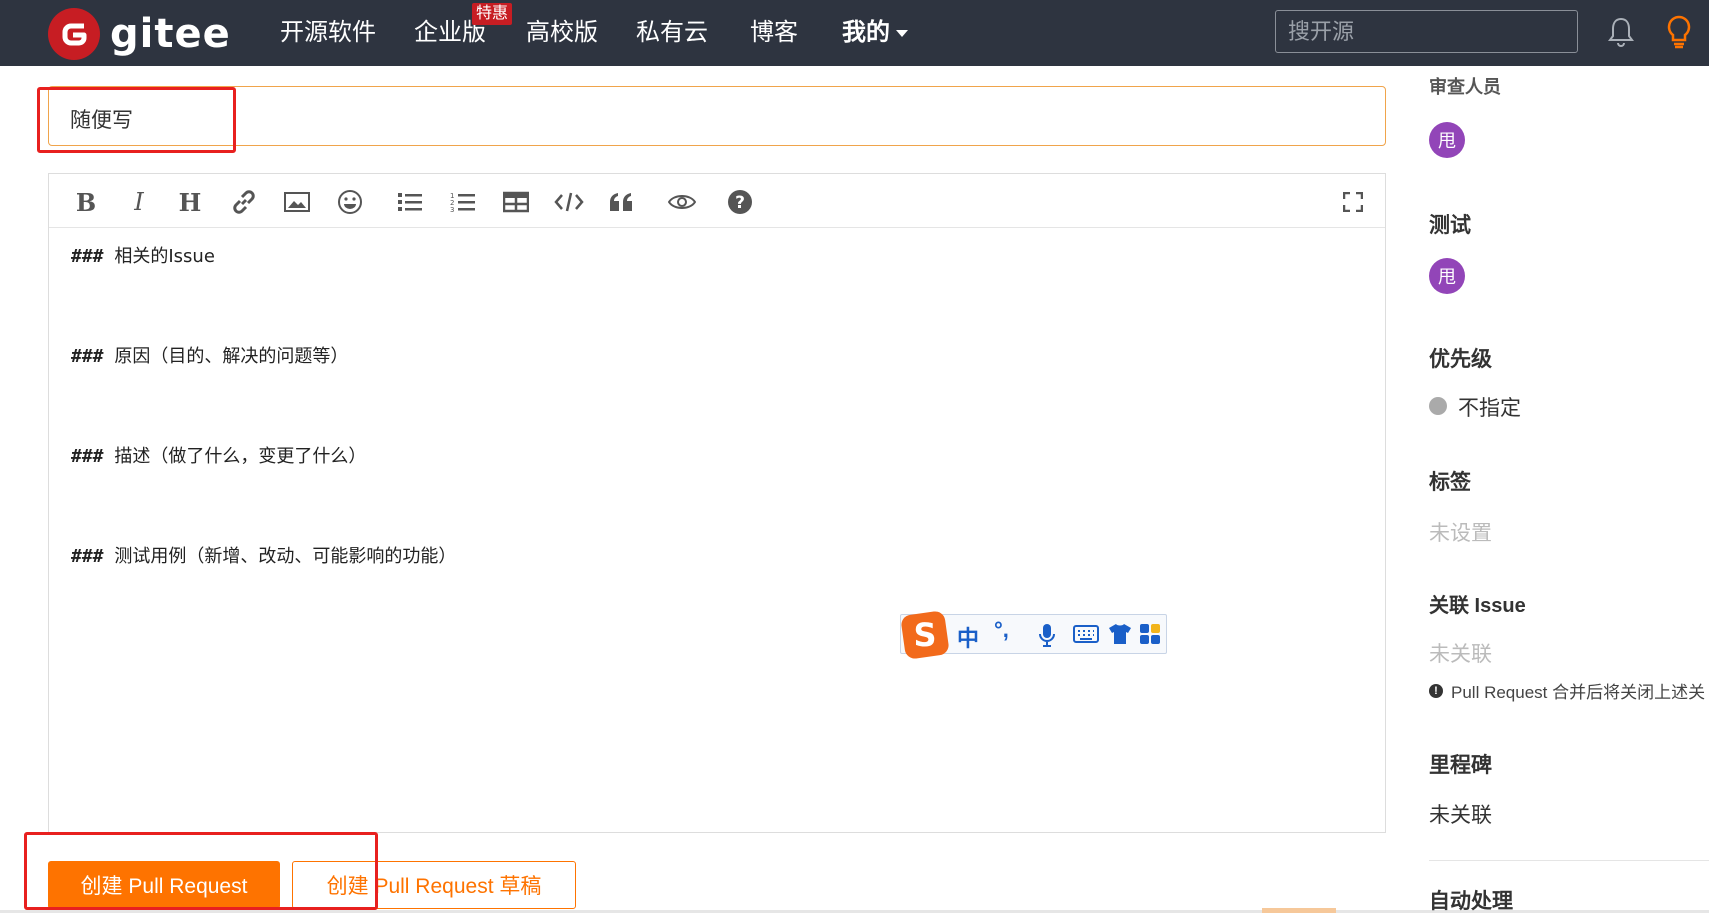  What do you see at coordinates (569, 202) in the screenshot?
I see `code-icon` at bounding box center [569, 202].